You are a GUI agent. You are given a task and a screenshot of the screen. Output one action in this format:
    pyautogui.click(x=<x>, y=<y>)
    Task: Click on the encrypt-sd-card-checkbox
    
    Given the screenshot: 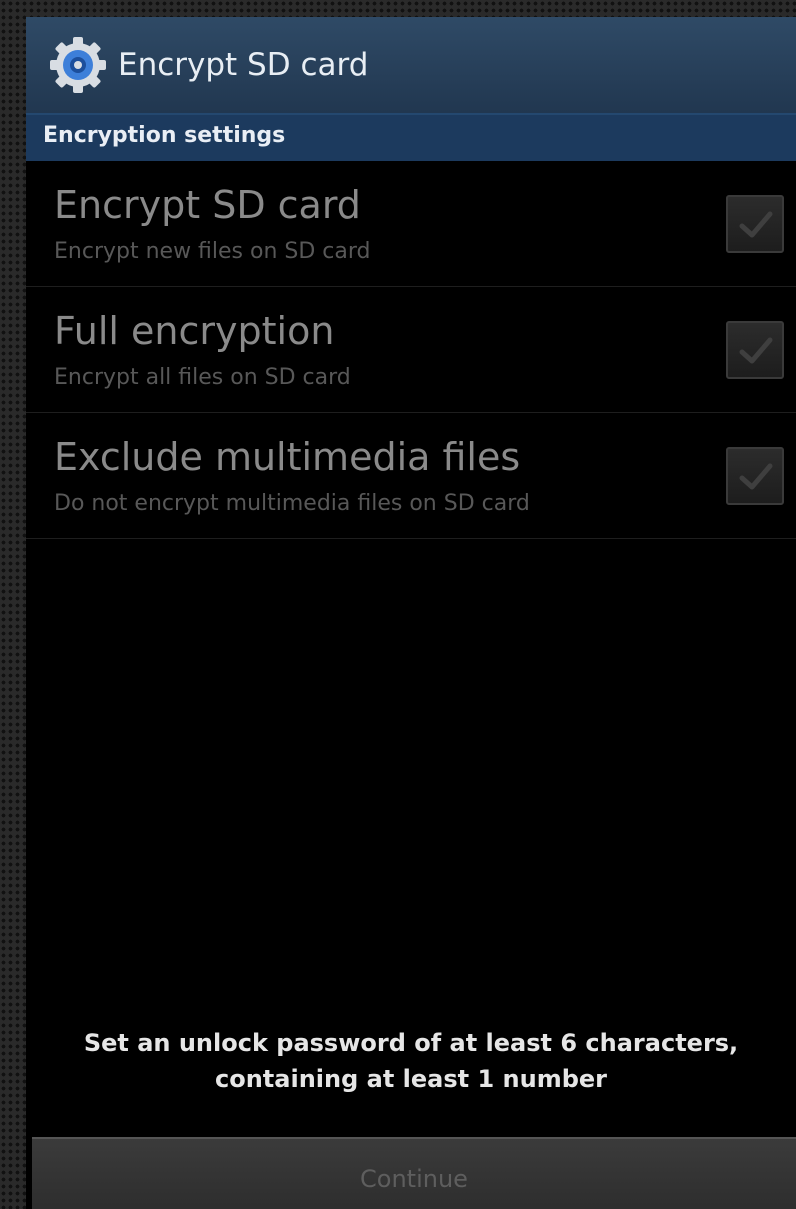 What is the action you would take?
    pyautogui.click(x=755, y=224)
    